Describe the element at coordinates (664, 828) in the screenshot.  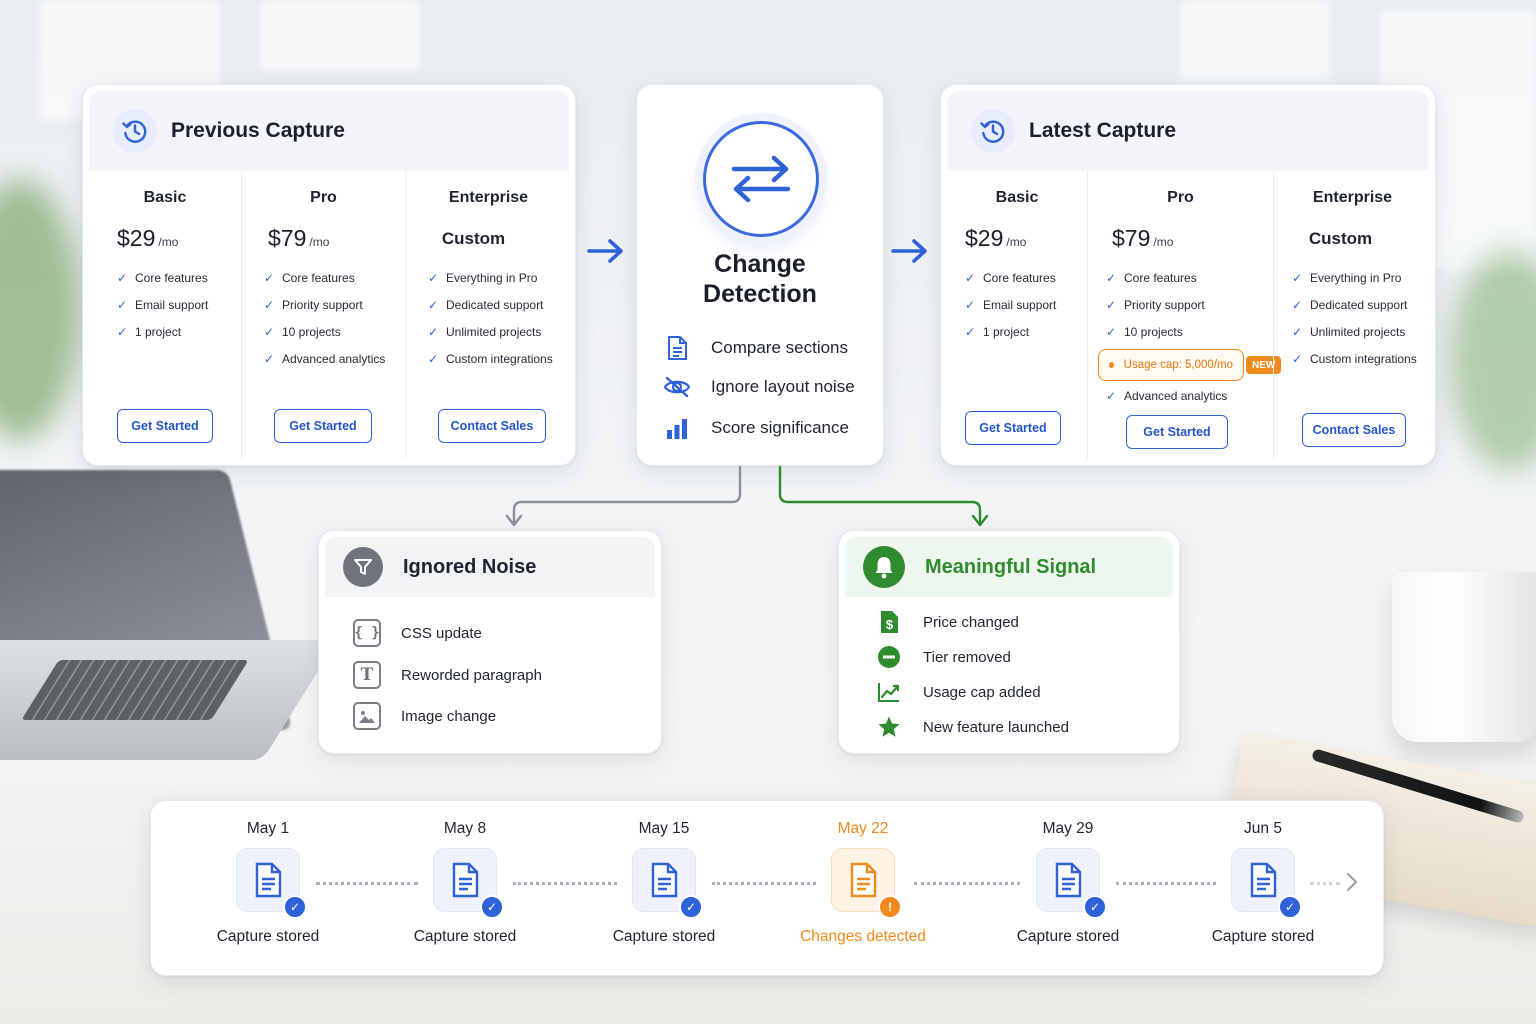
I see `timeline-date: May 15` at that location.